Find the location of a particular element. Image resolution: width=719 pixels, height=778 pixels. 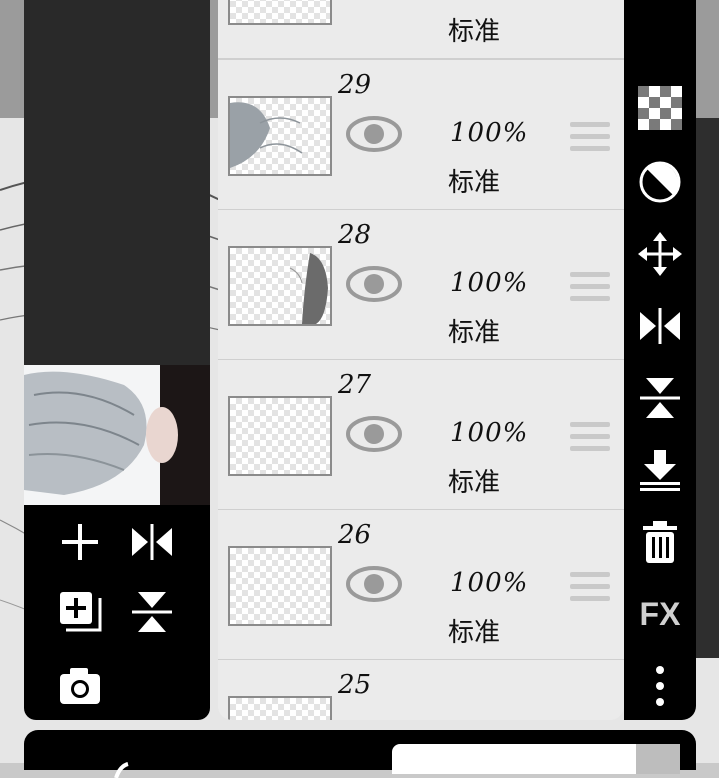

move-icon is located at coordinates (660, 254).